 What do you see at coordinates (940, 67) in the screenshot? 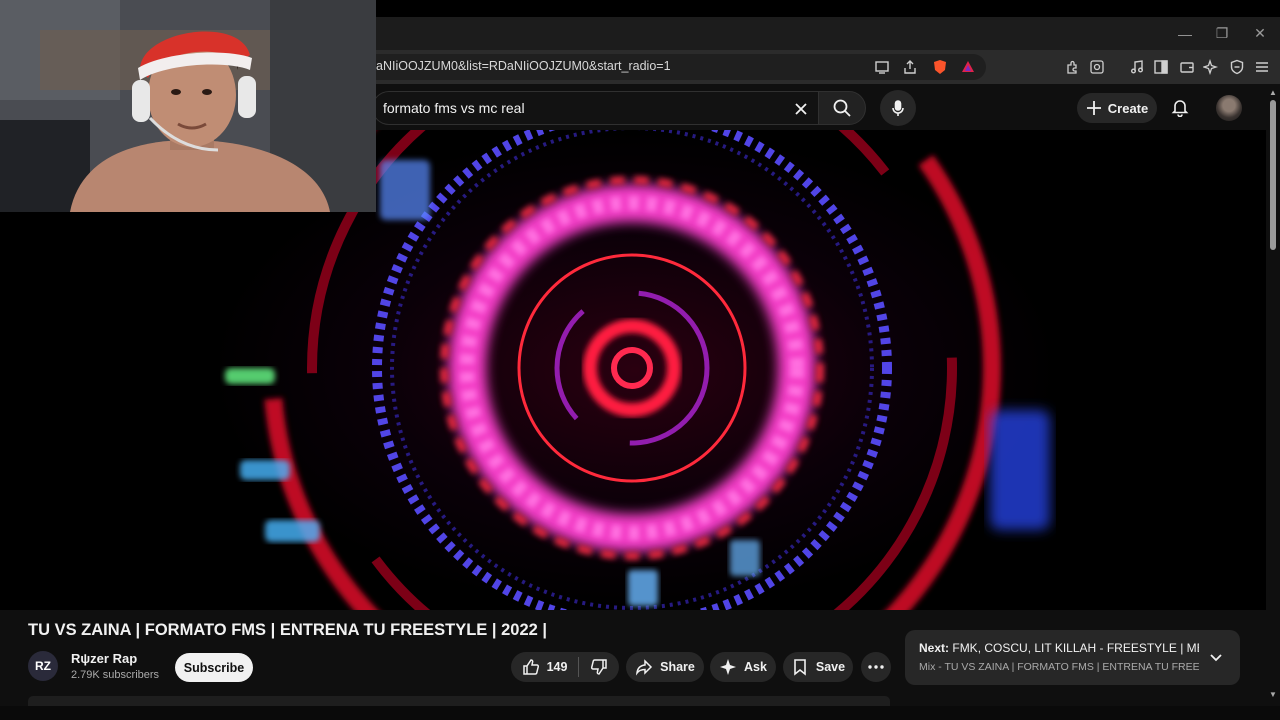
I see `brave-shield-icon` at bounding box center [940, 67].